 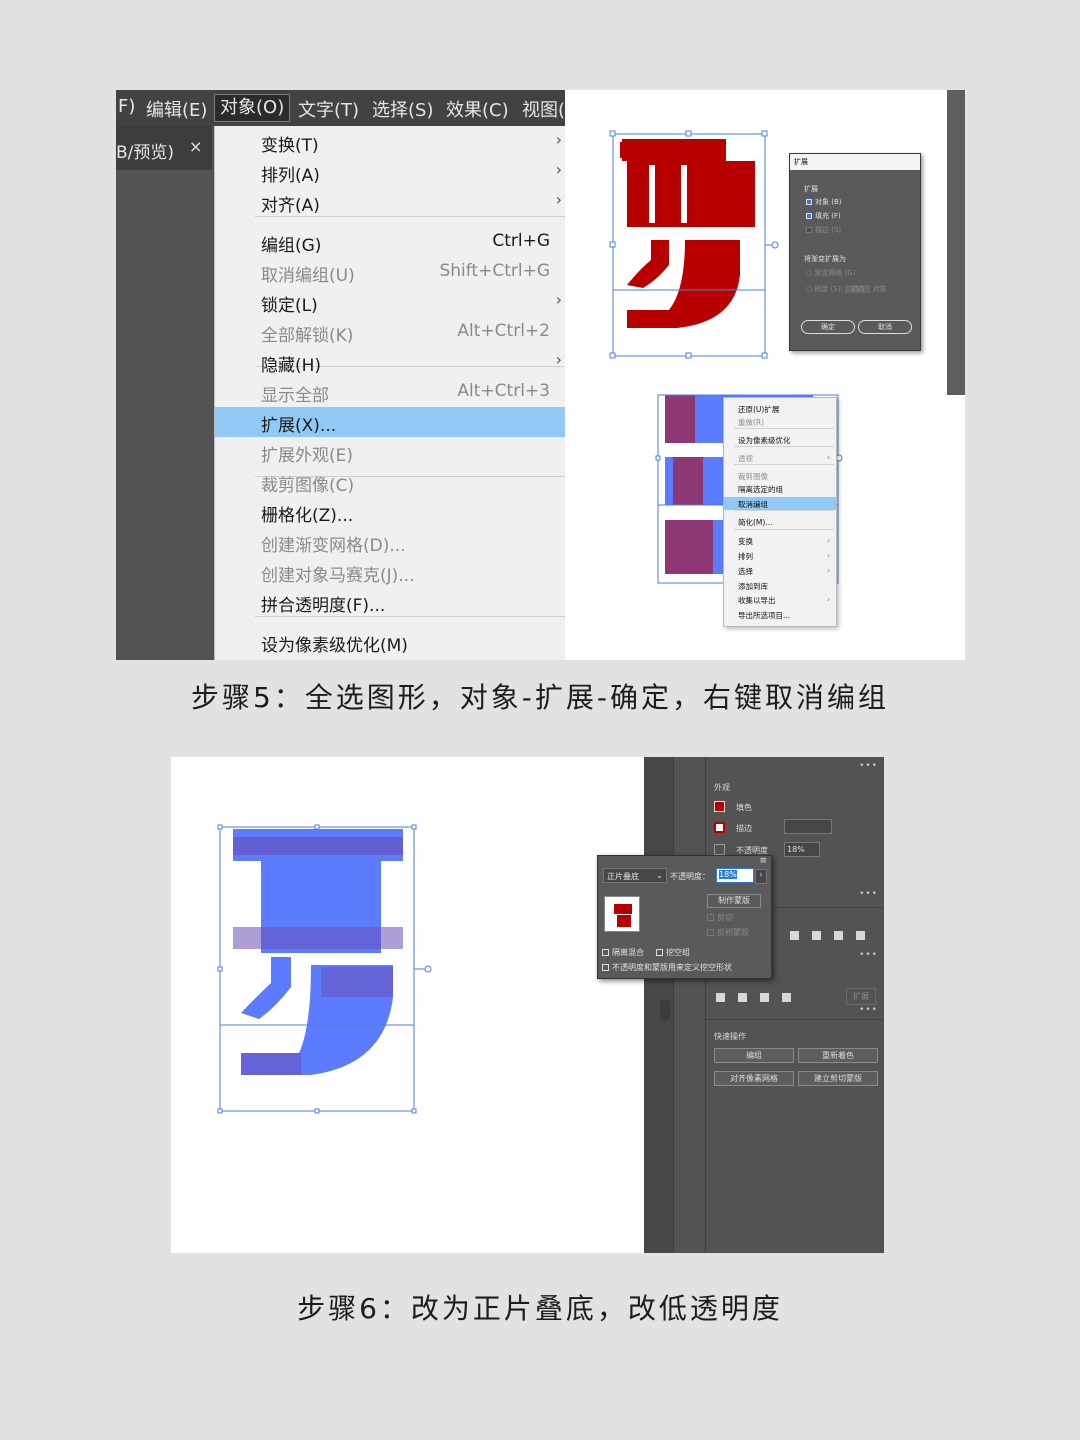 What do you see at coordinates (176, 109) in the screenshot?
I see `menu-edit: 编辑(E)` at bounding box center [176, 109].